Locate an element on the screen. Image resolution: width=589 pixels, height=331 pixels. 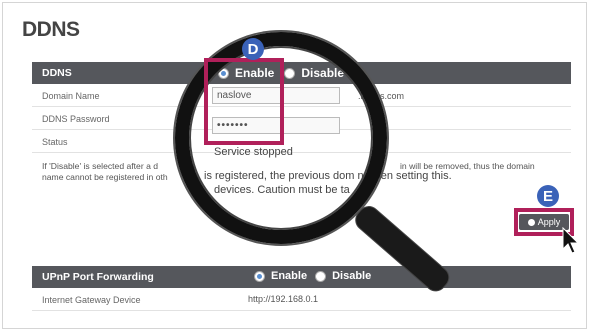
mouse-cursor-icon is located at coordinates (571, 240).